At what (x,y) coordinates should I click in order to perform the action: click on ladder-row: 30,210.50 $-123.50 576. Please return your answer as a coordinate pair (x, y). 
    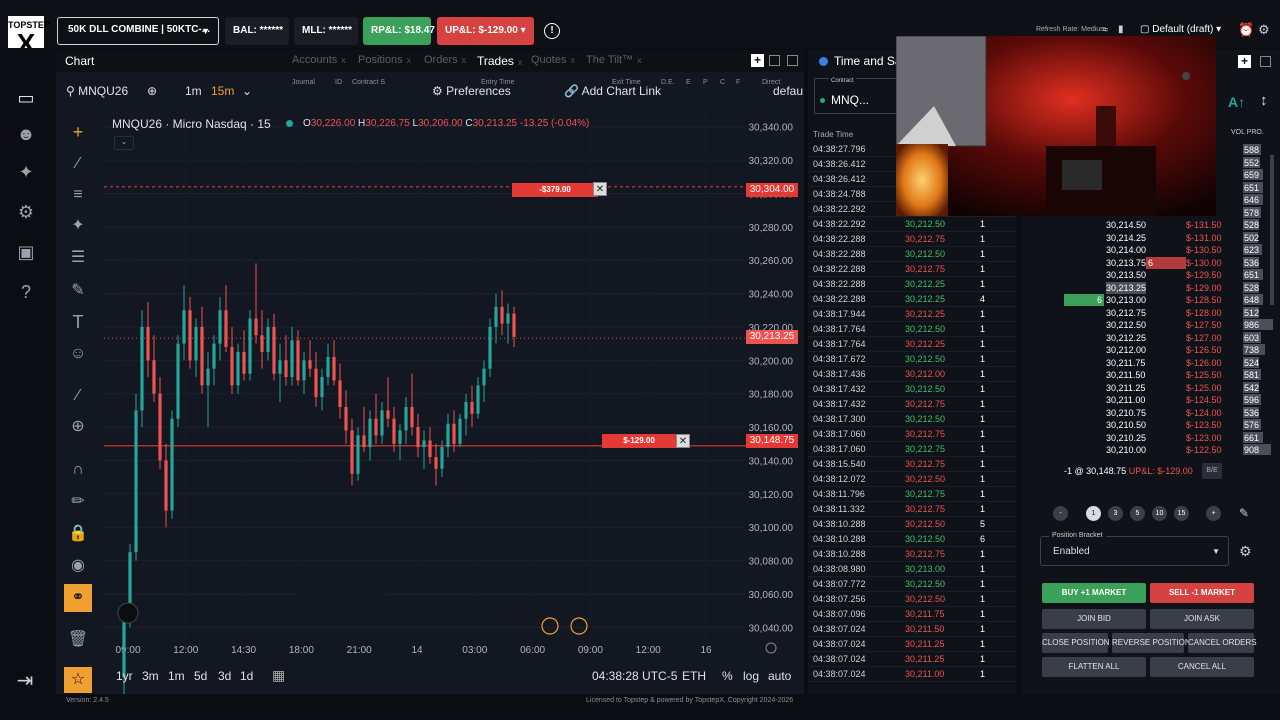
    Looking at the image, I should click on (1151, 425).